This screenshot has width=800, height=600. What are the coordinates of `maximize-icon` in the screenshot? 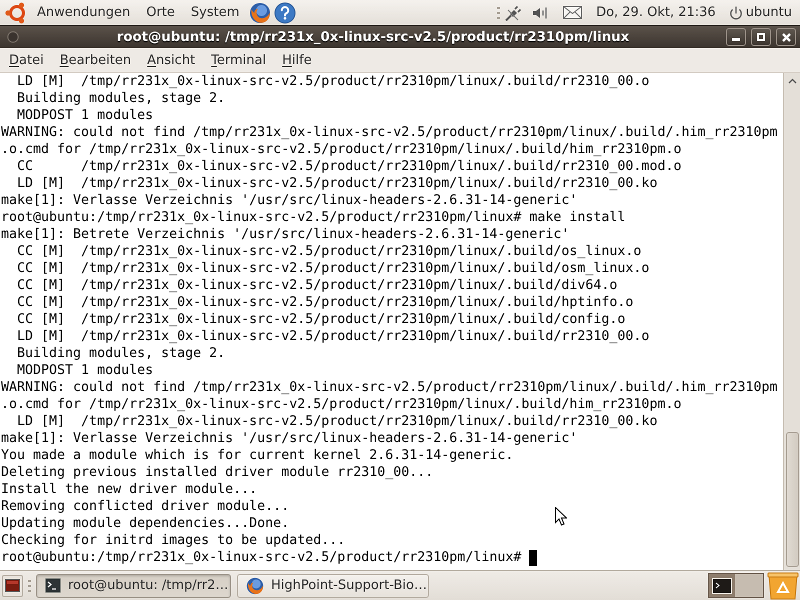 It's located at (761, 37).